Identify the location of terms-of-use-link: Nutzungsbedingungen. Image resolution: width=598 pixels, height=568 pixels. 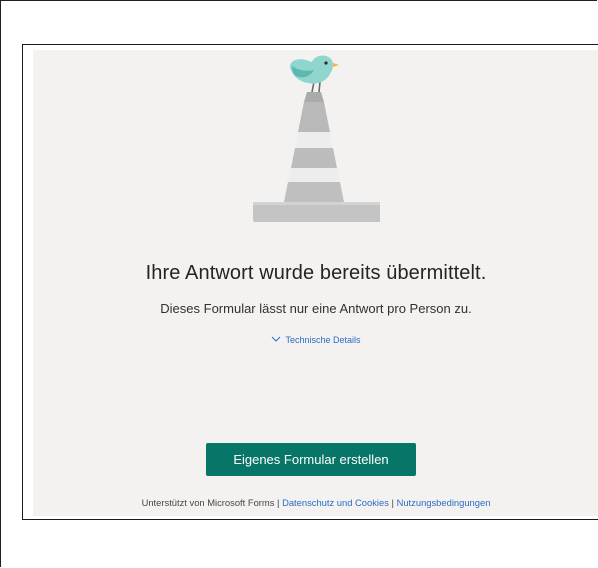
(444, 502).